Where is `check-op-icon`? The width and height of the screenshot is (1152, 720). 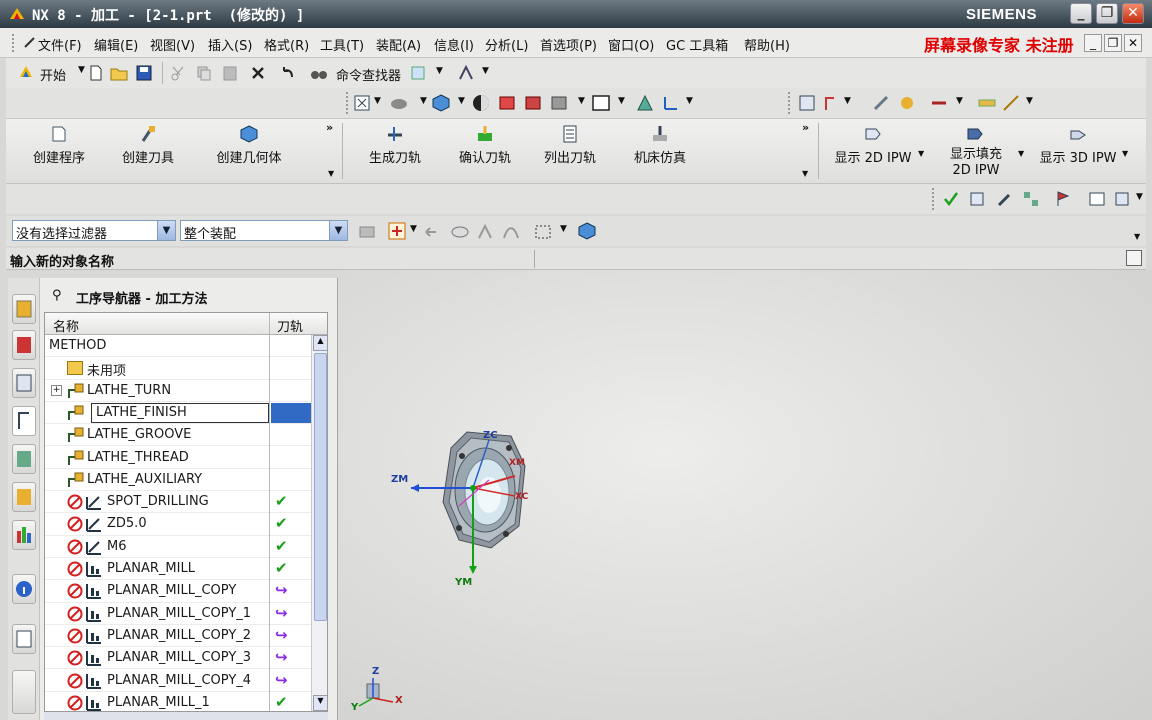 check-op-icon is located at coordinates (951, 199).